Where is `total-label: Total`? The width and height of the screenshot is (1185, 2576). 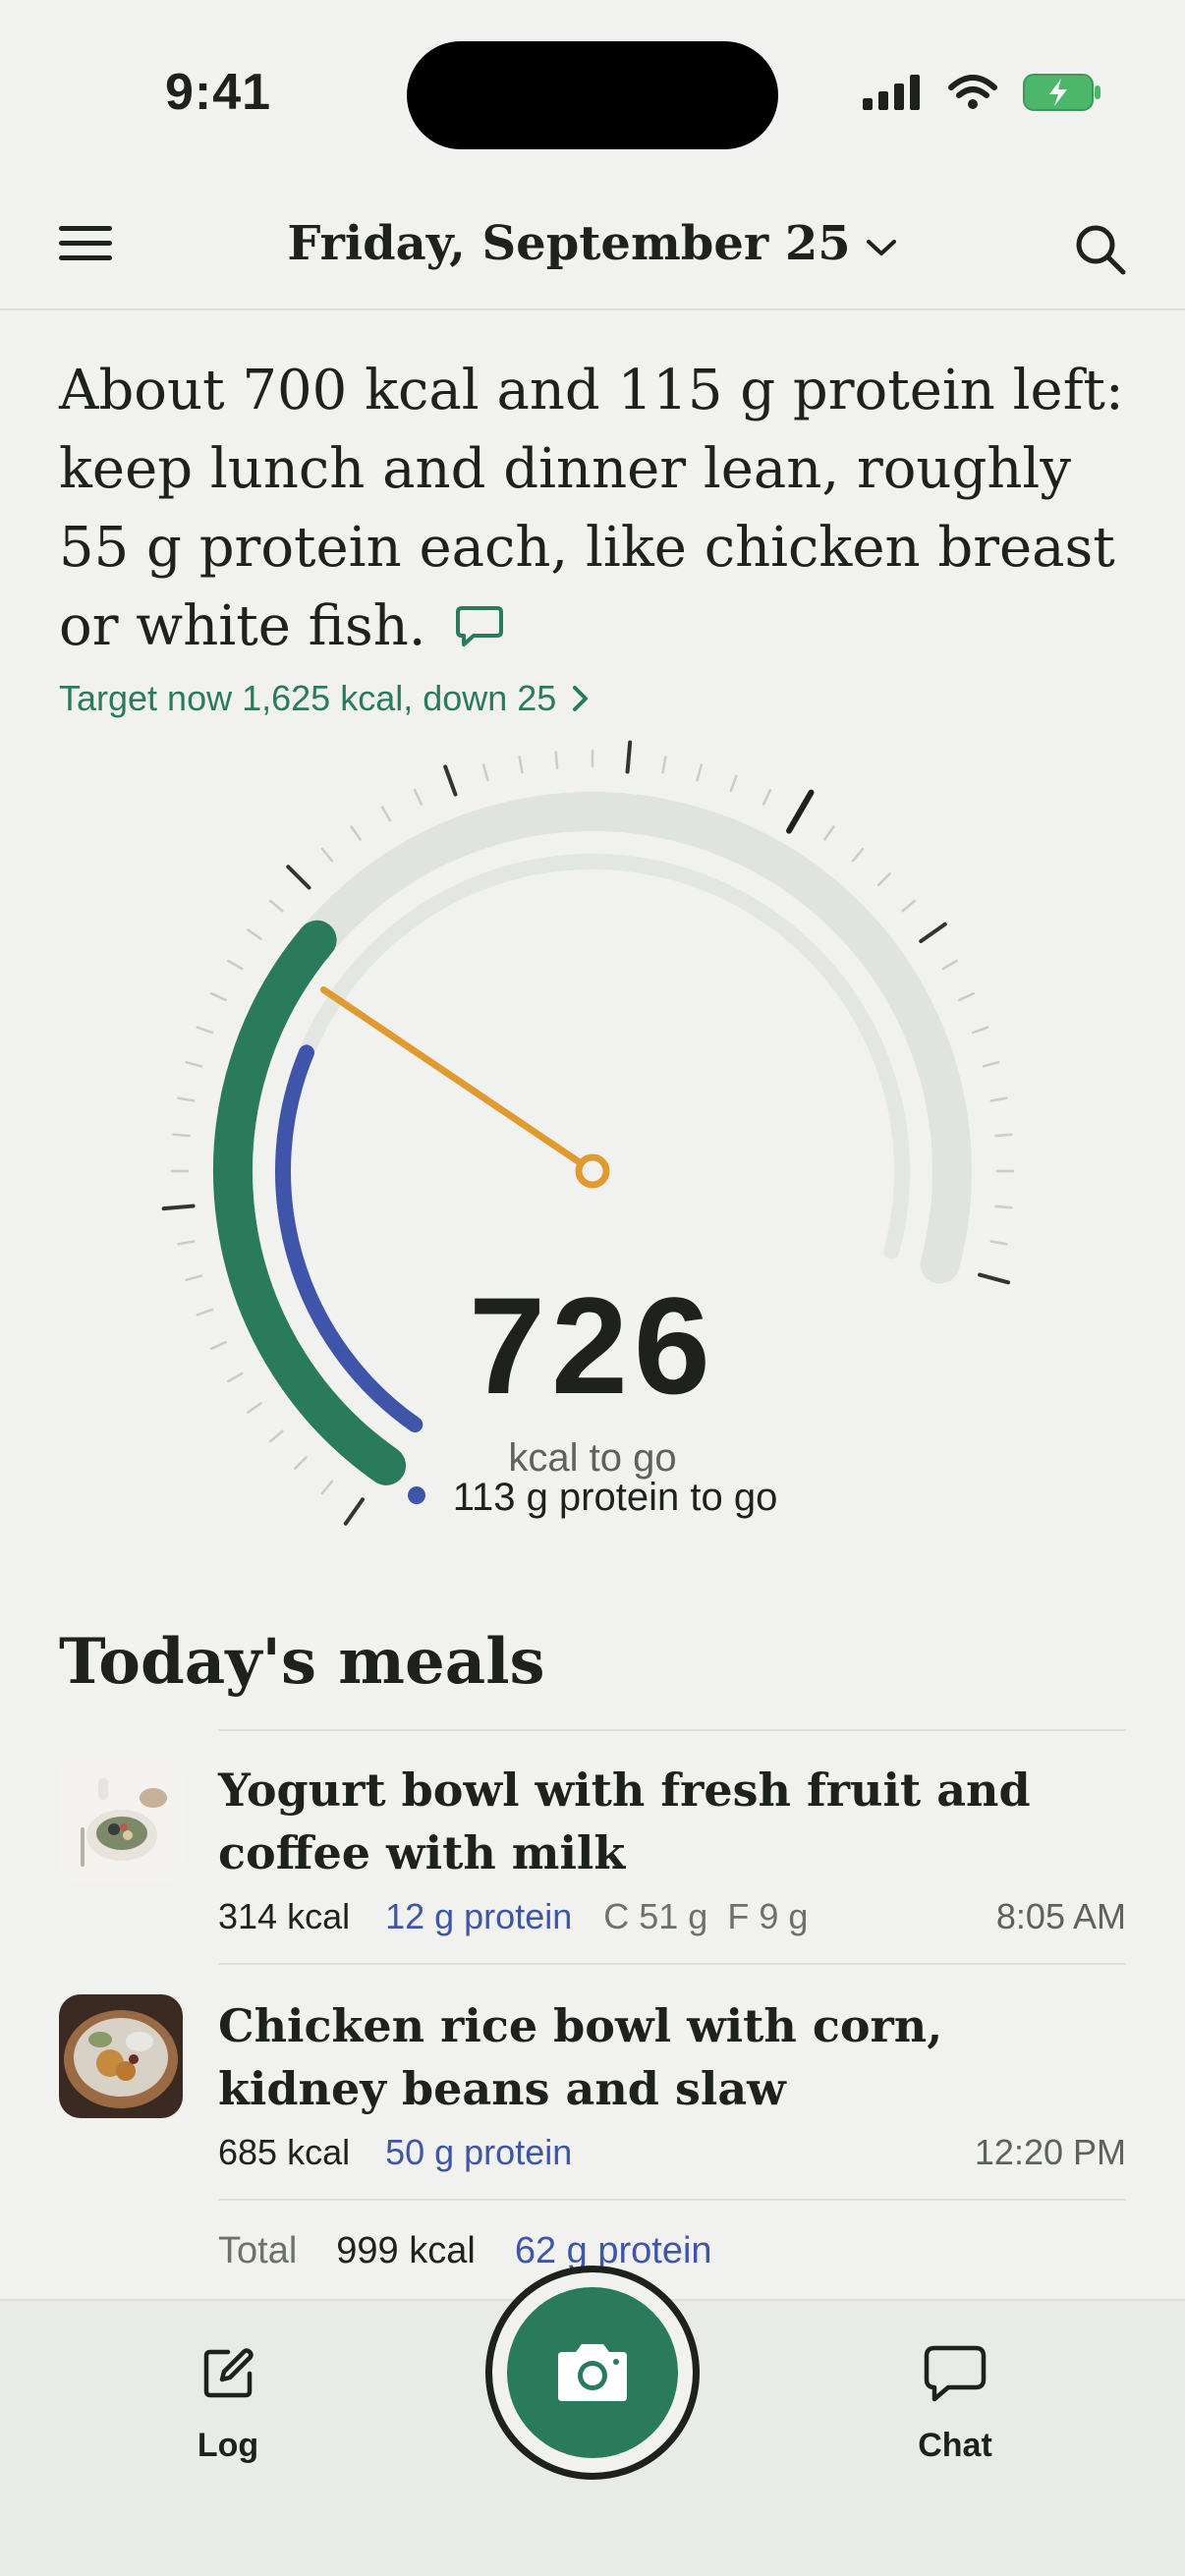
total-label: Total is located at coordinates (258, 2250).